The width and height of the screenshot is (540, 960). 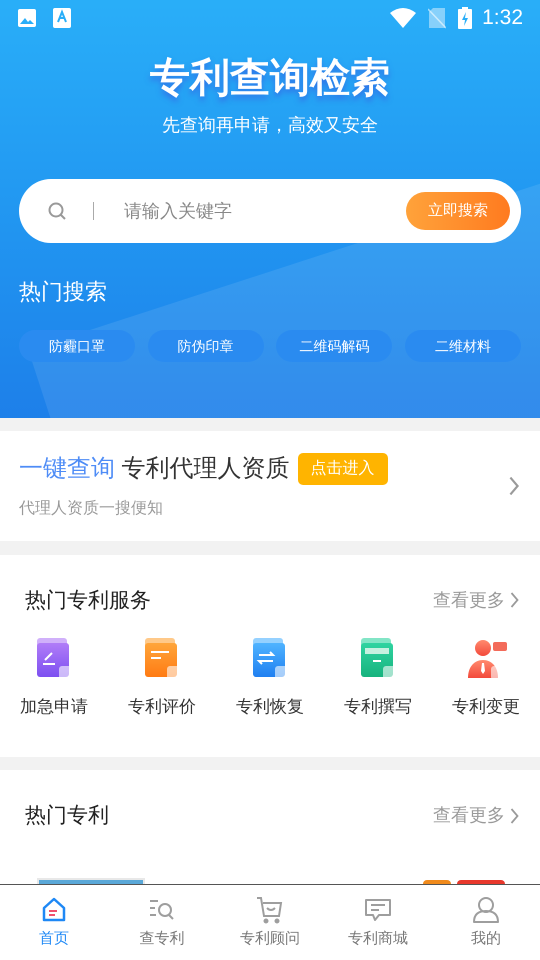 What do you see at coordinates (462, 346) in the screenshot?
I see `hot-search-tag: 二维材料` at bounding box center [462, 346].